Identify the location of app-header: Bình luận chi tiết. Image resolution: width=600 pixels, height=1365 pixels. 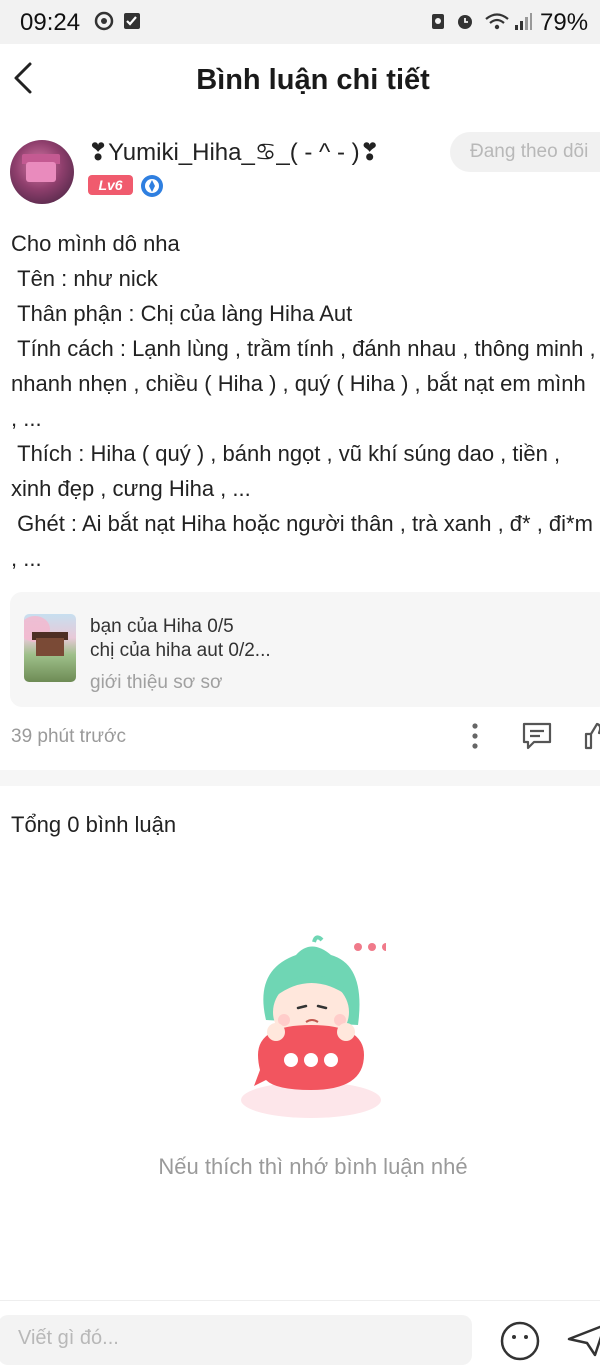
(300, 80).